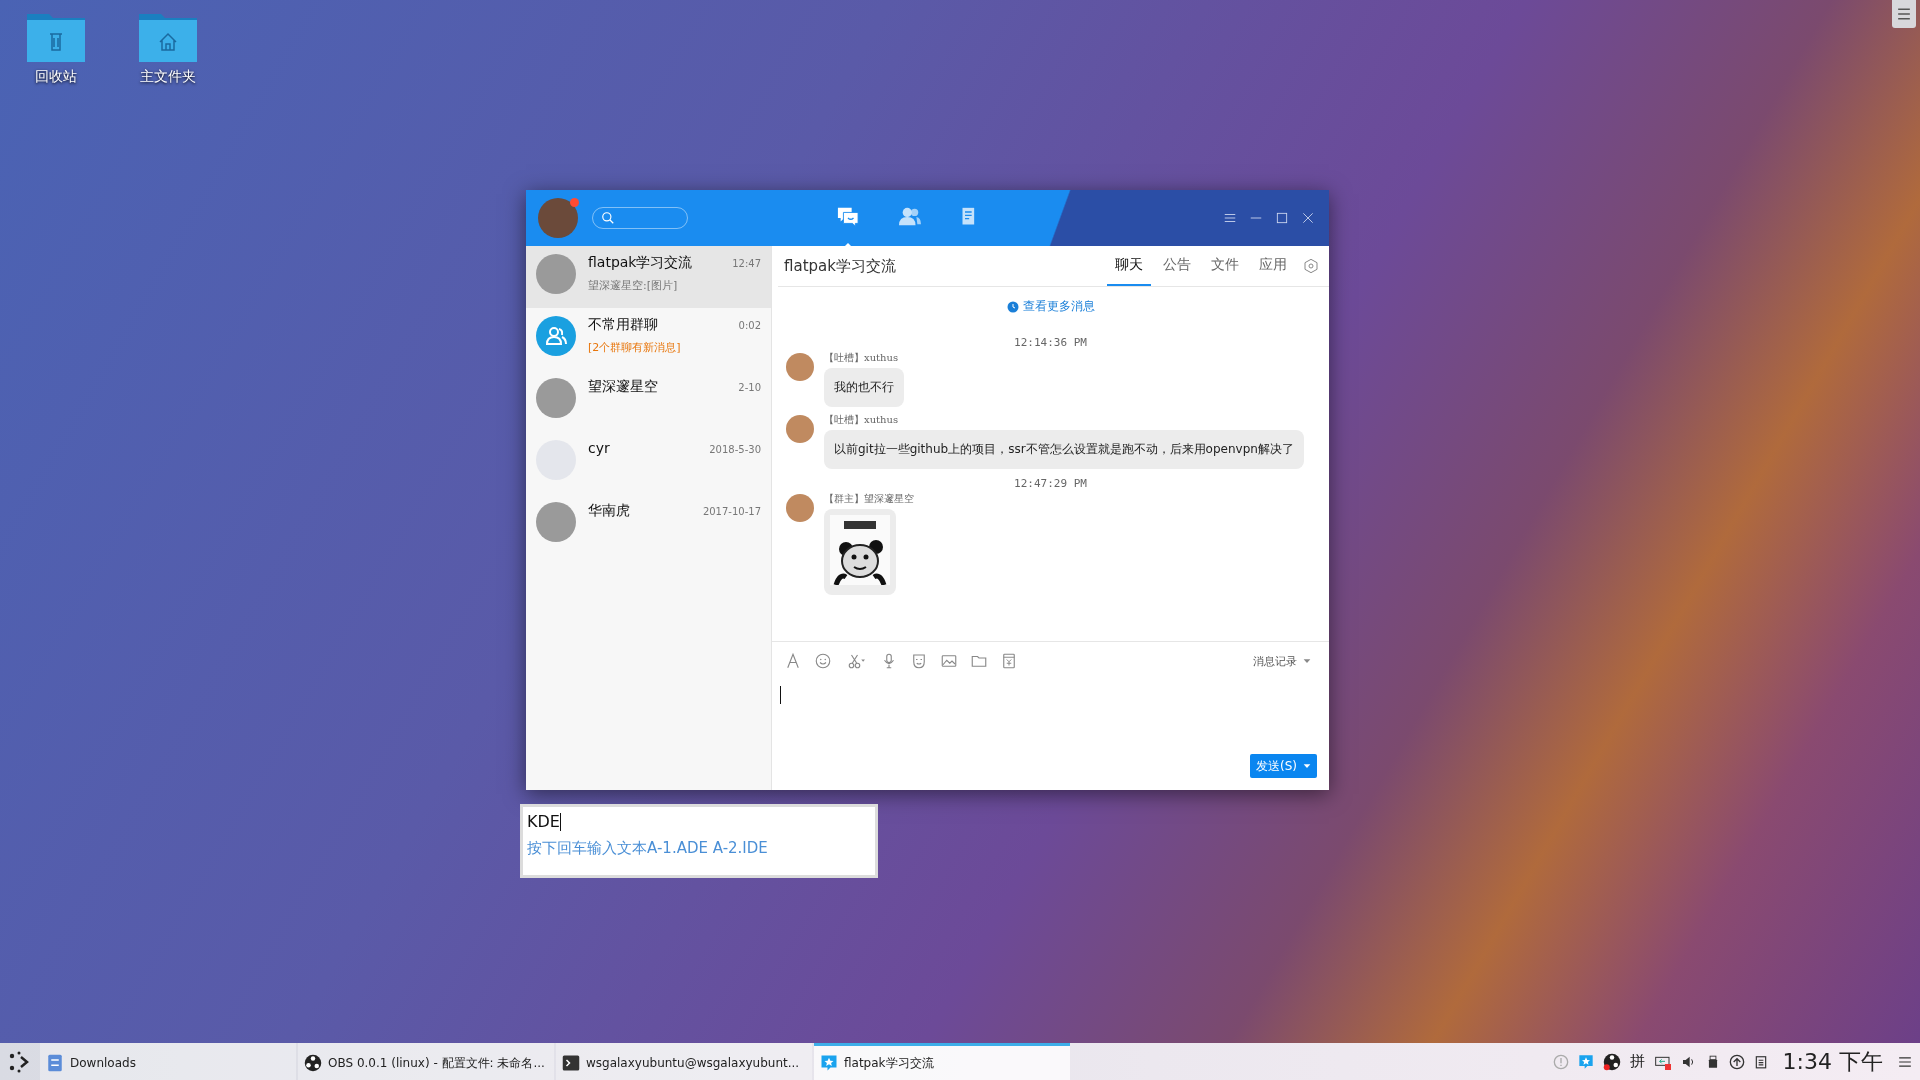  Describe the element at coordinates (1637, 1061) in the screenshot. I see `input-method-indicator: 拼` at that location.